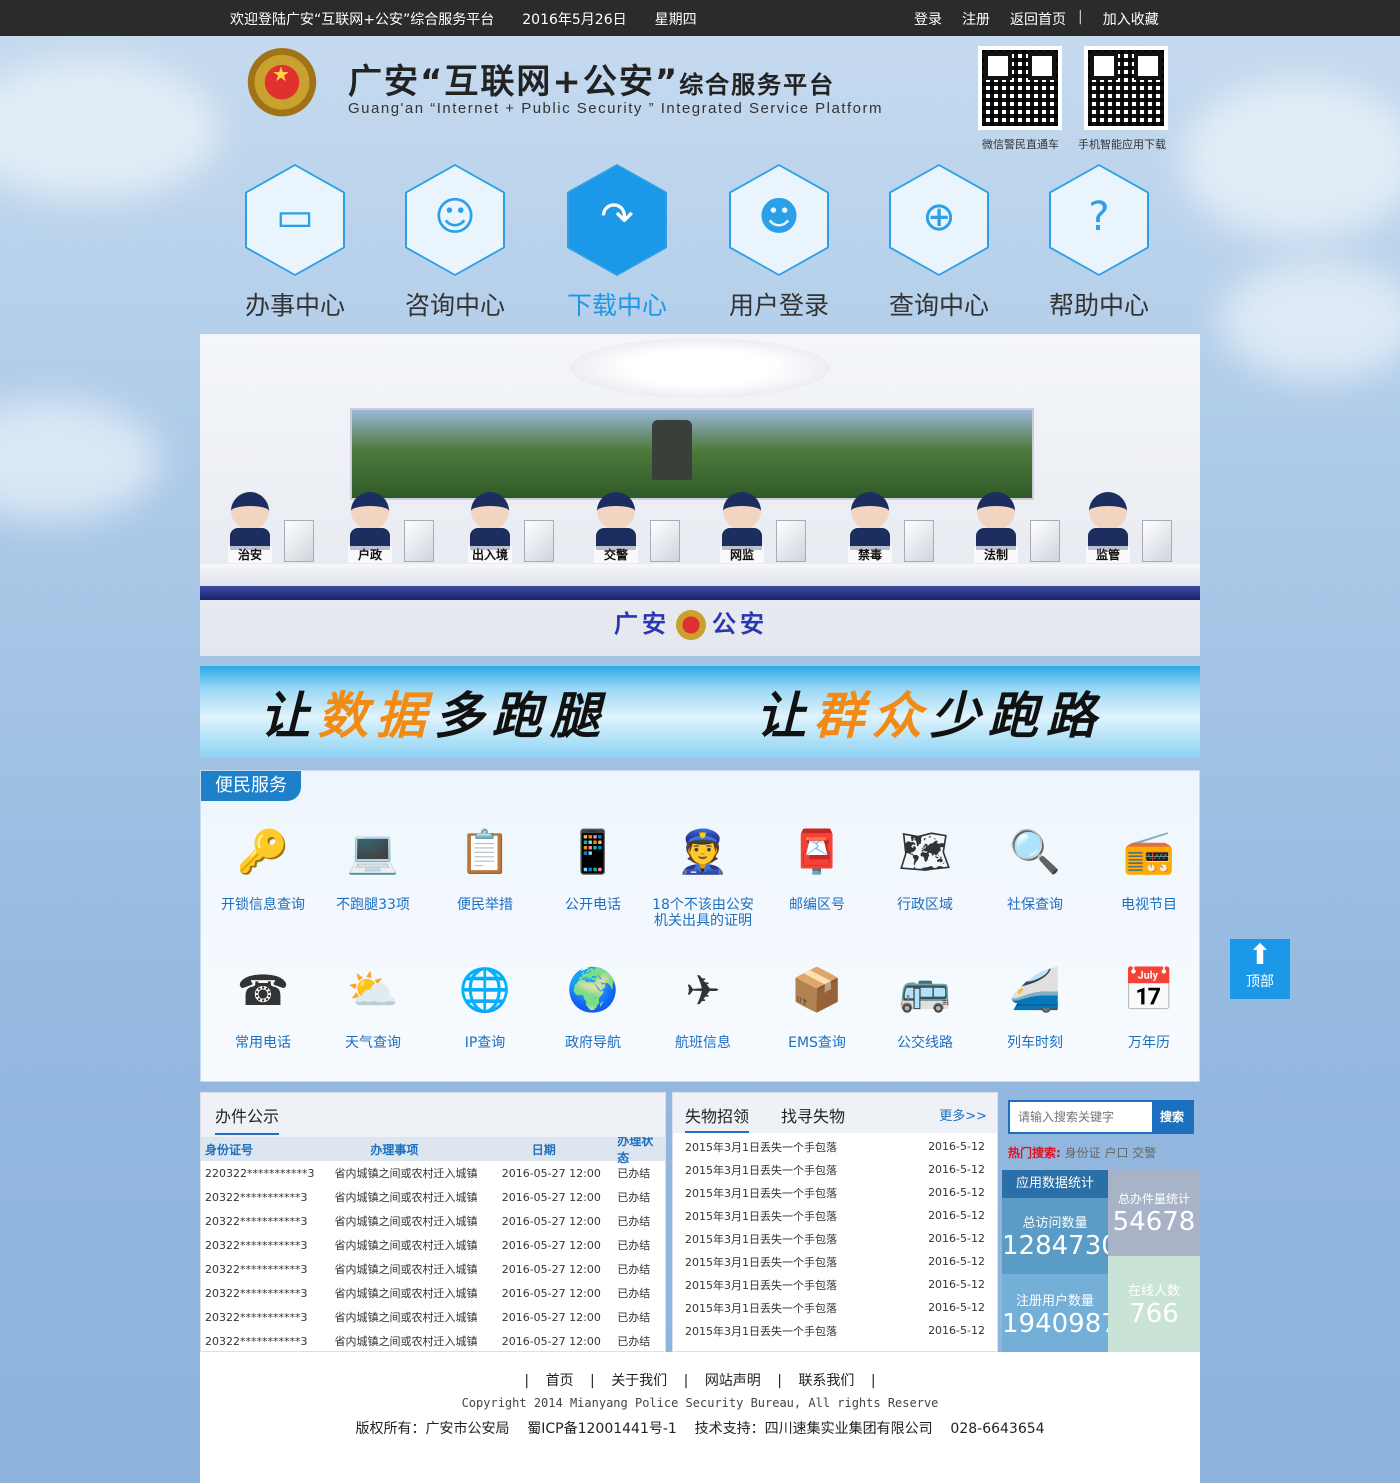 The height and width of the screenshot is (1483, 1400). What do you see at coordinates (617, 220) in the screenshot?
I see `download-arrow-icon: ↷` at bounding box center [617, 220].